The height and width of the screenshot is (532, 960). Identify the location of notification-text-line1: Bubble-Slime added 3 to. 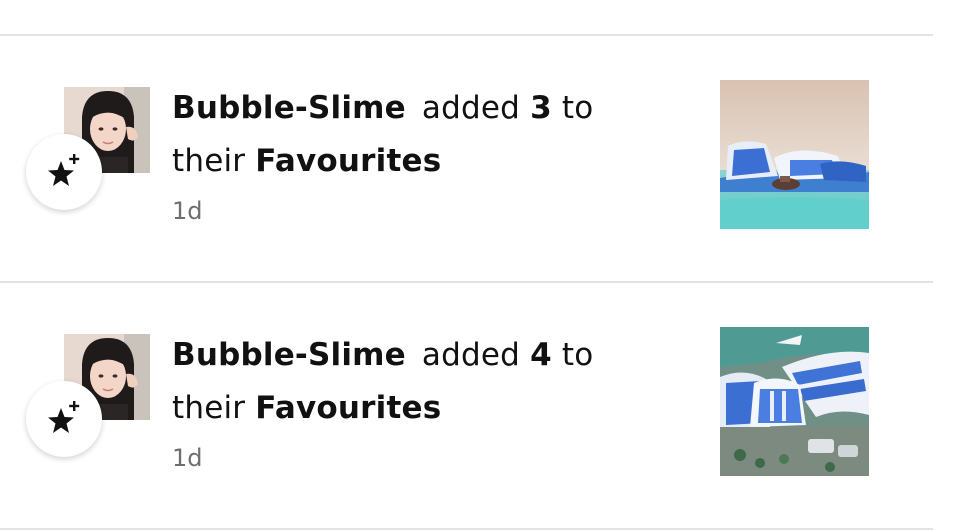
(382, 108).